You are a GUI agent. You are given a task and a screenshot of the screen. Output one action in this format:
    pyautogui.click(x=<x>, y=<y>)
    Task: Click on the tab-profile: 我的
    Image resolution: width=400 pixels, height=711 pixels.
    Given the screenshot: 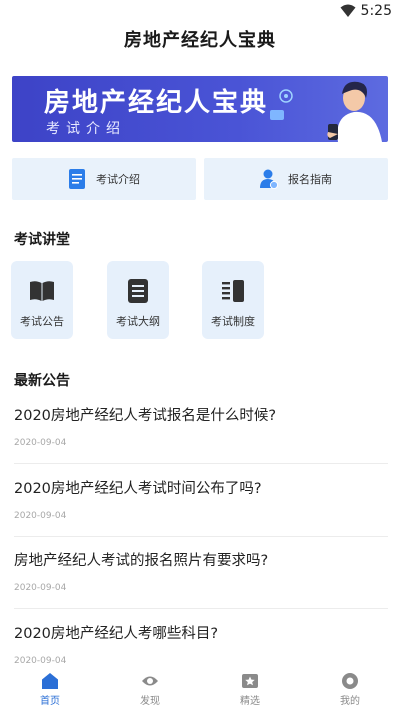 What is the action you would take?
    pyautogui.click(x=350, y=688)
    